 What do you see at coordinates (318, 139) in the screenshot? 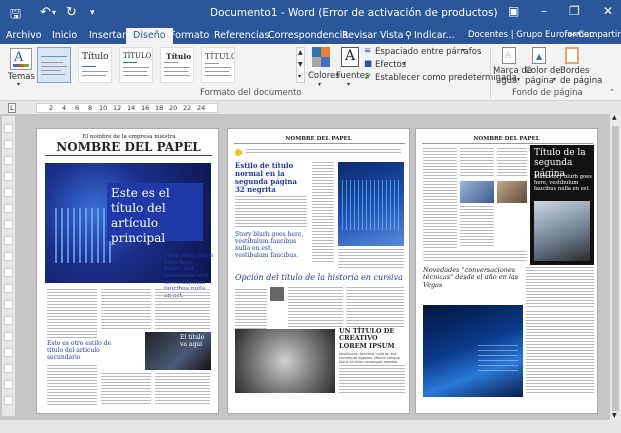
I see `page2-masthead: NOMBRE DEL PAPEL` at bounding box center [318, 139].